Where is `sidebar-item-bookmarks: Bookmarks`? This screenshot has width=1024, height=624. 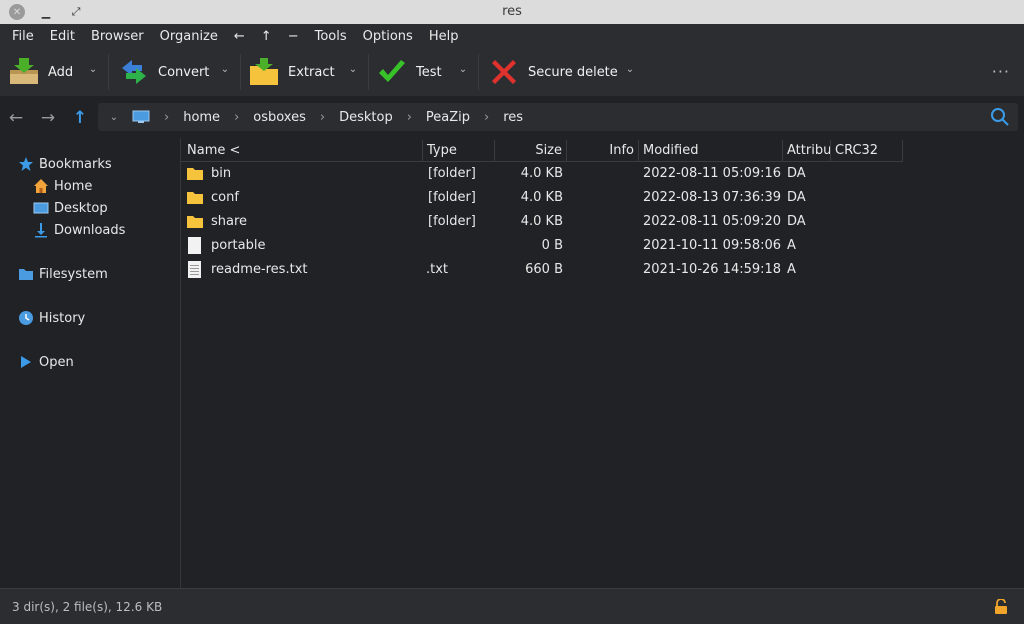 sidebar-item-bookmarks: Bookmarks is located at coordinates (65, 164).